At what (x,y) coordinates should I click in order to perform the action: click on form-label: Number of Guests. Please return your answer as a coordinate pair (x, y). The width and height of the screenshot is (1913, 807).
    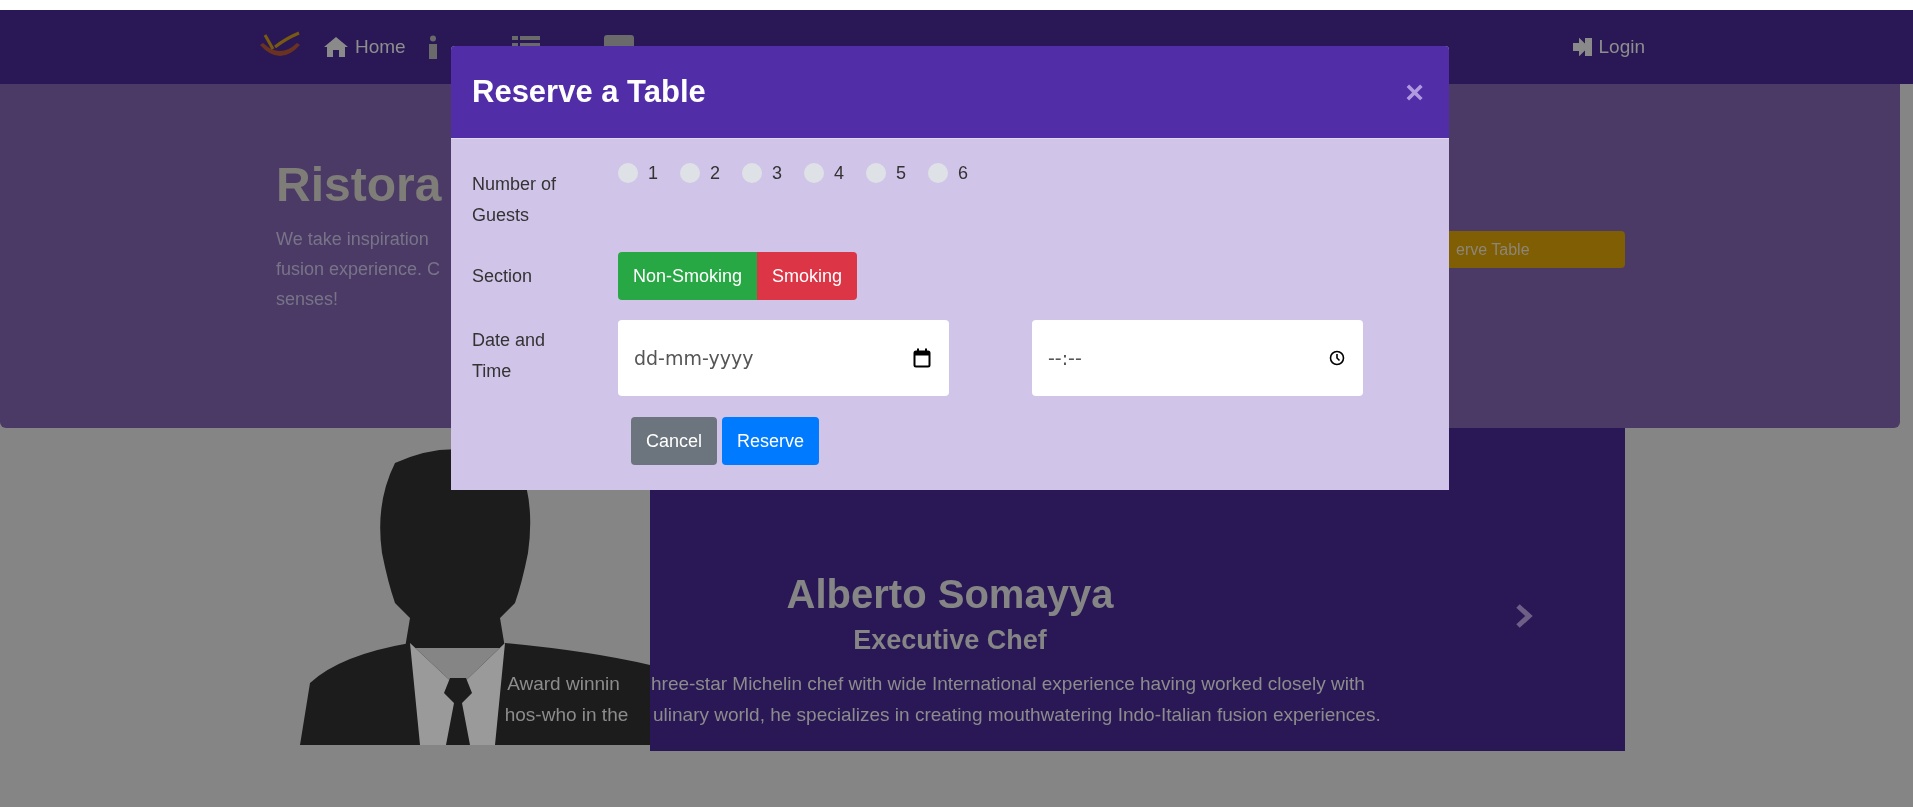
    Looking at the image, I should click on (515, 200).